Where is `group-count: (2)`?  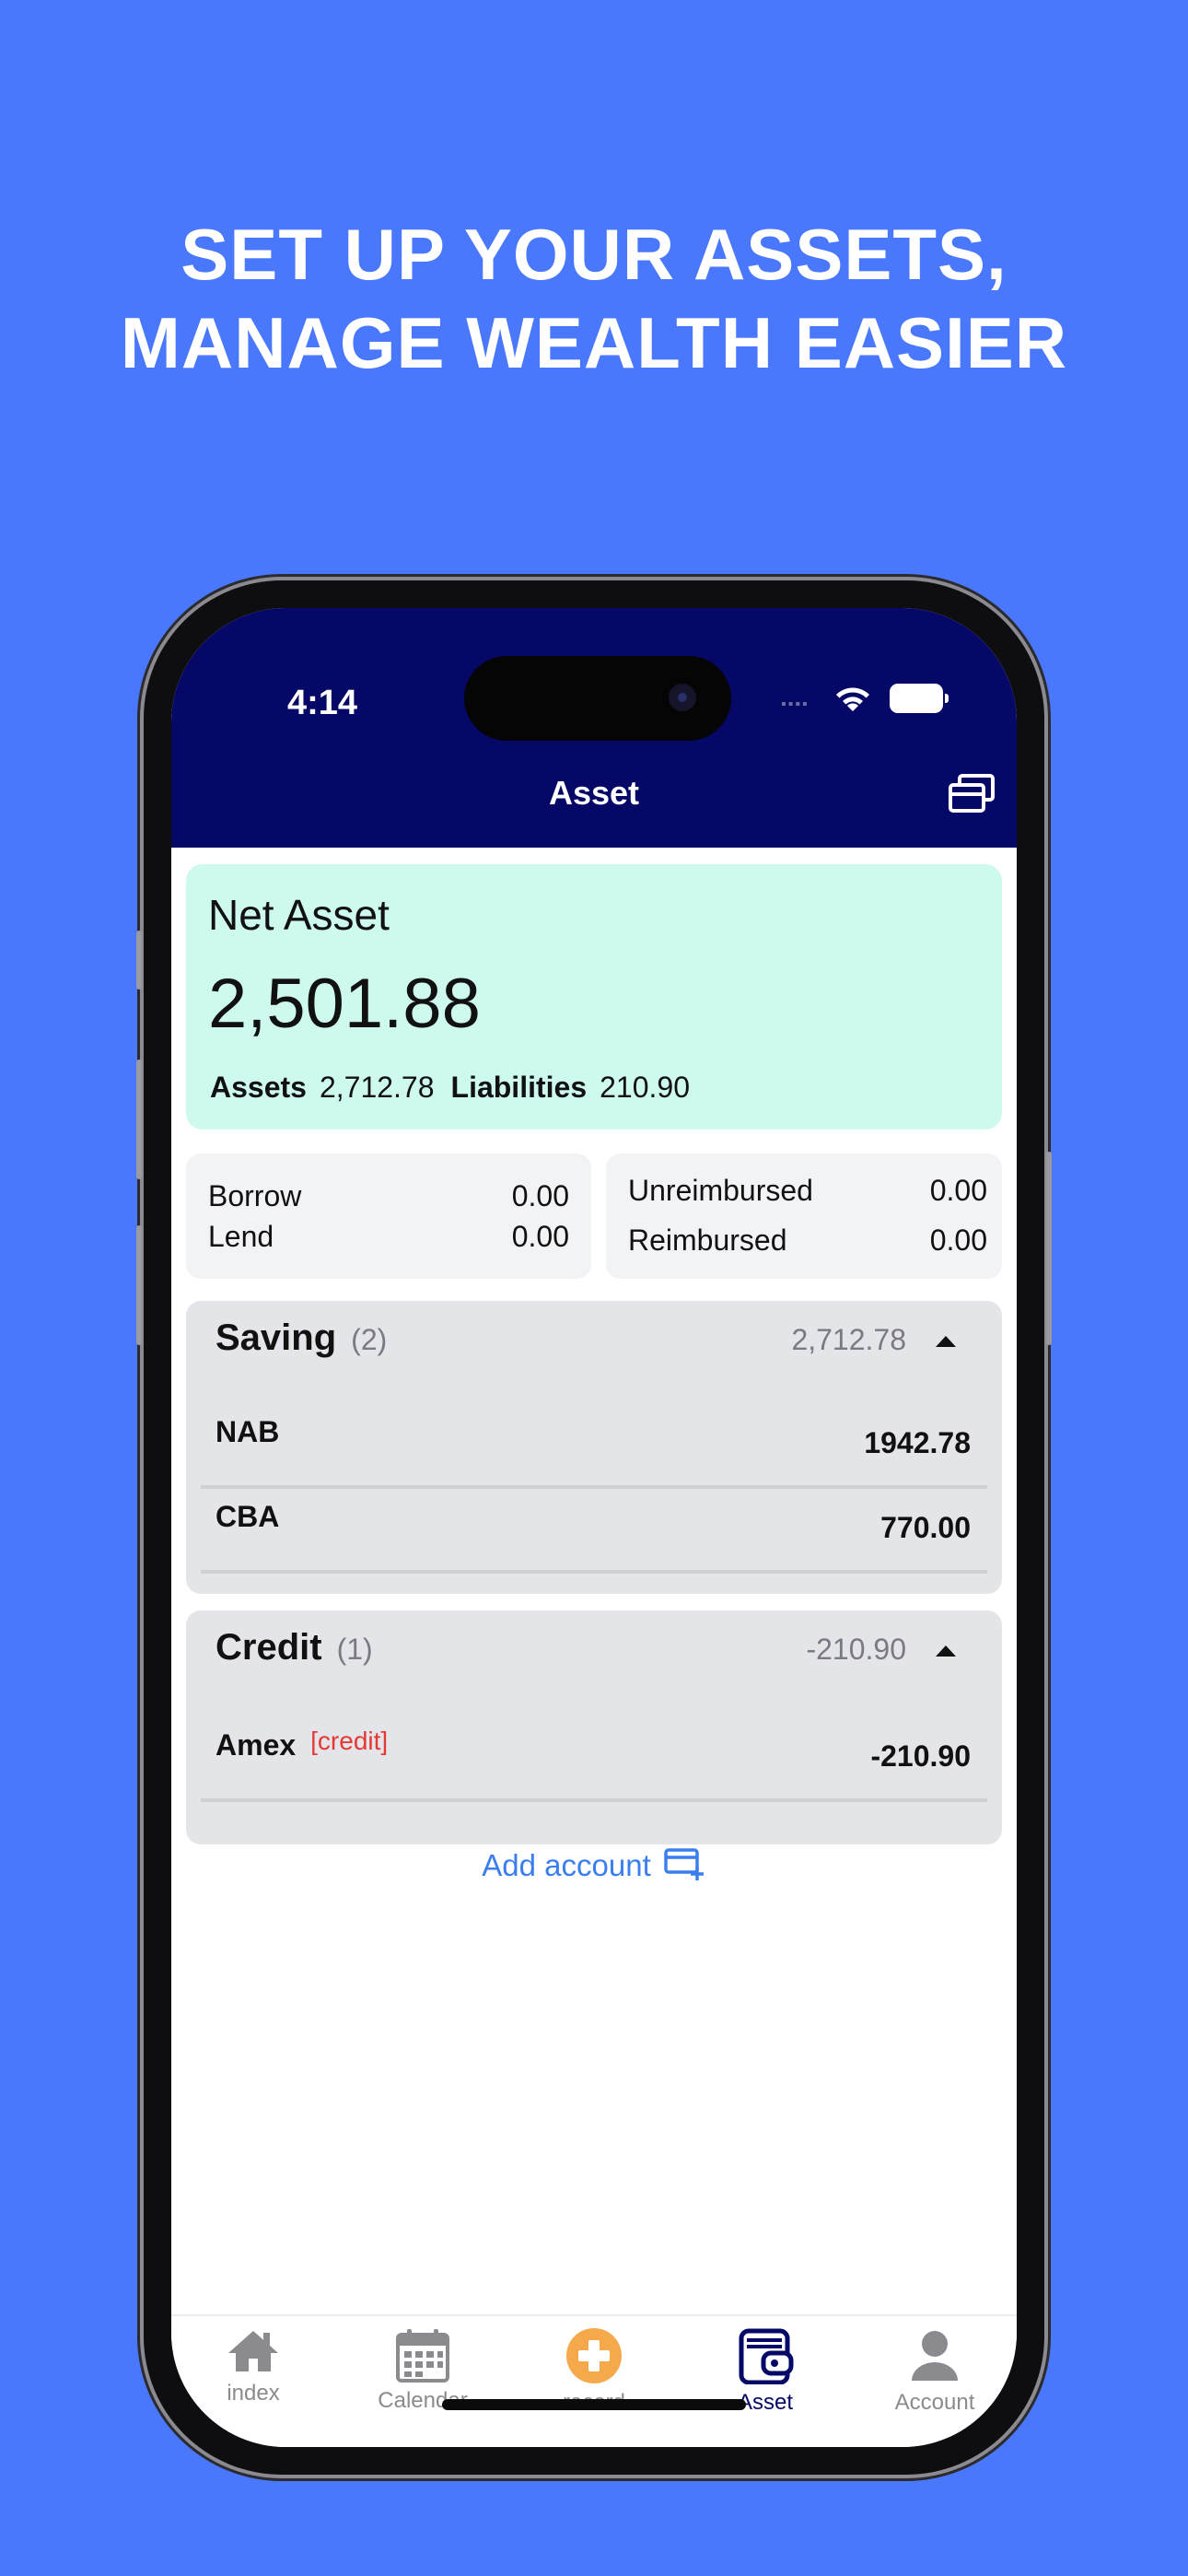 group-count: (2) is located at coordinates (369, 1339).